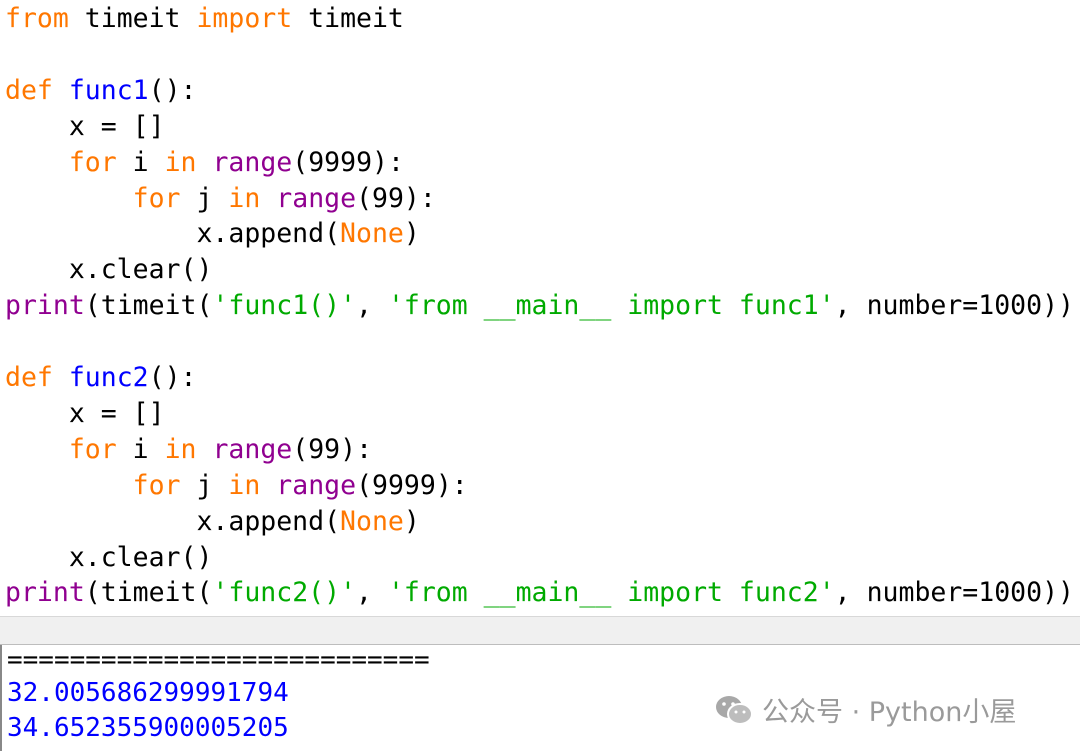 This screenshot has width=1080, height=751. I want to click on code-line: for i in range(99):, so click(188, 450).